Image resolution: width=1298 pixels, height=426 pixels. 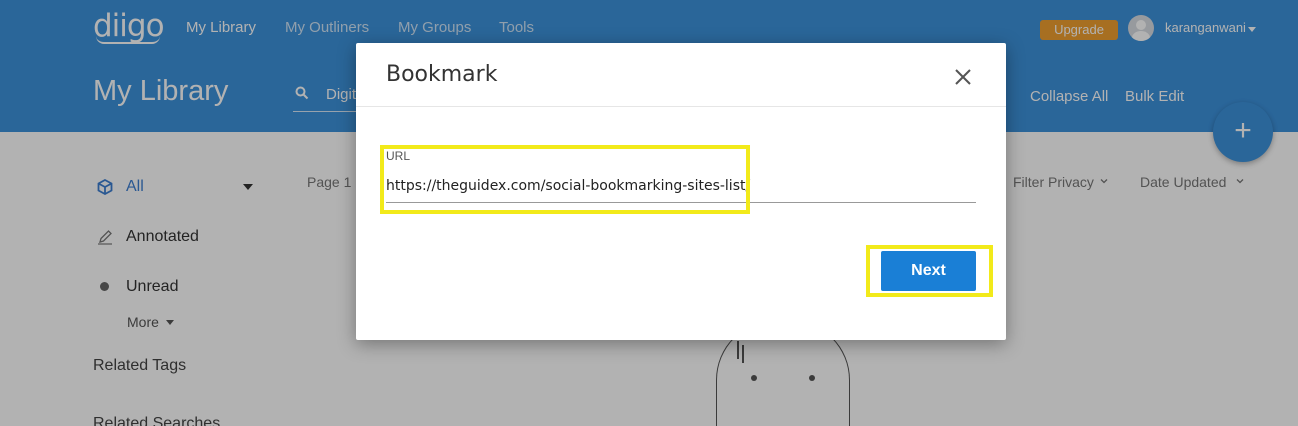 What do you see at coordinates (442, 74) in the screenshot?
I see `dialog-title: Bookmark` at bounding box center [442, 74].